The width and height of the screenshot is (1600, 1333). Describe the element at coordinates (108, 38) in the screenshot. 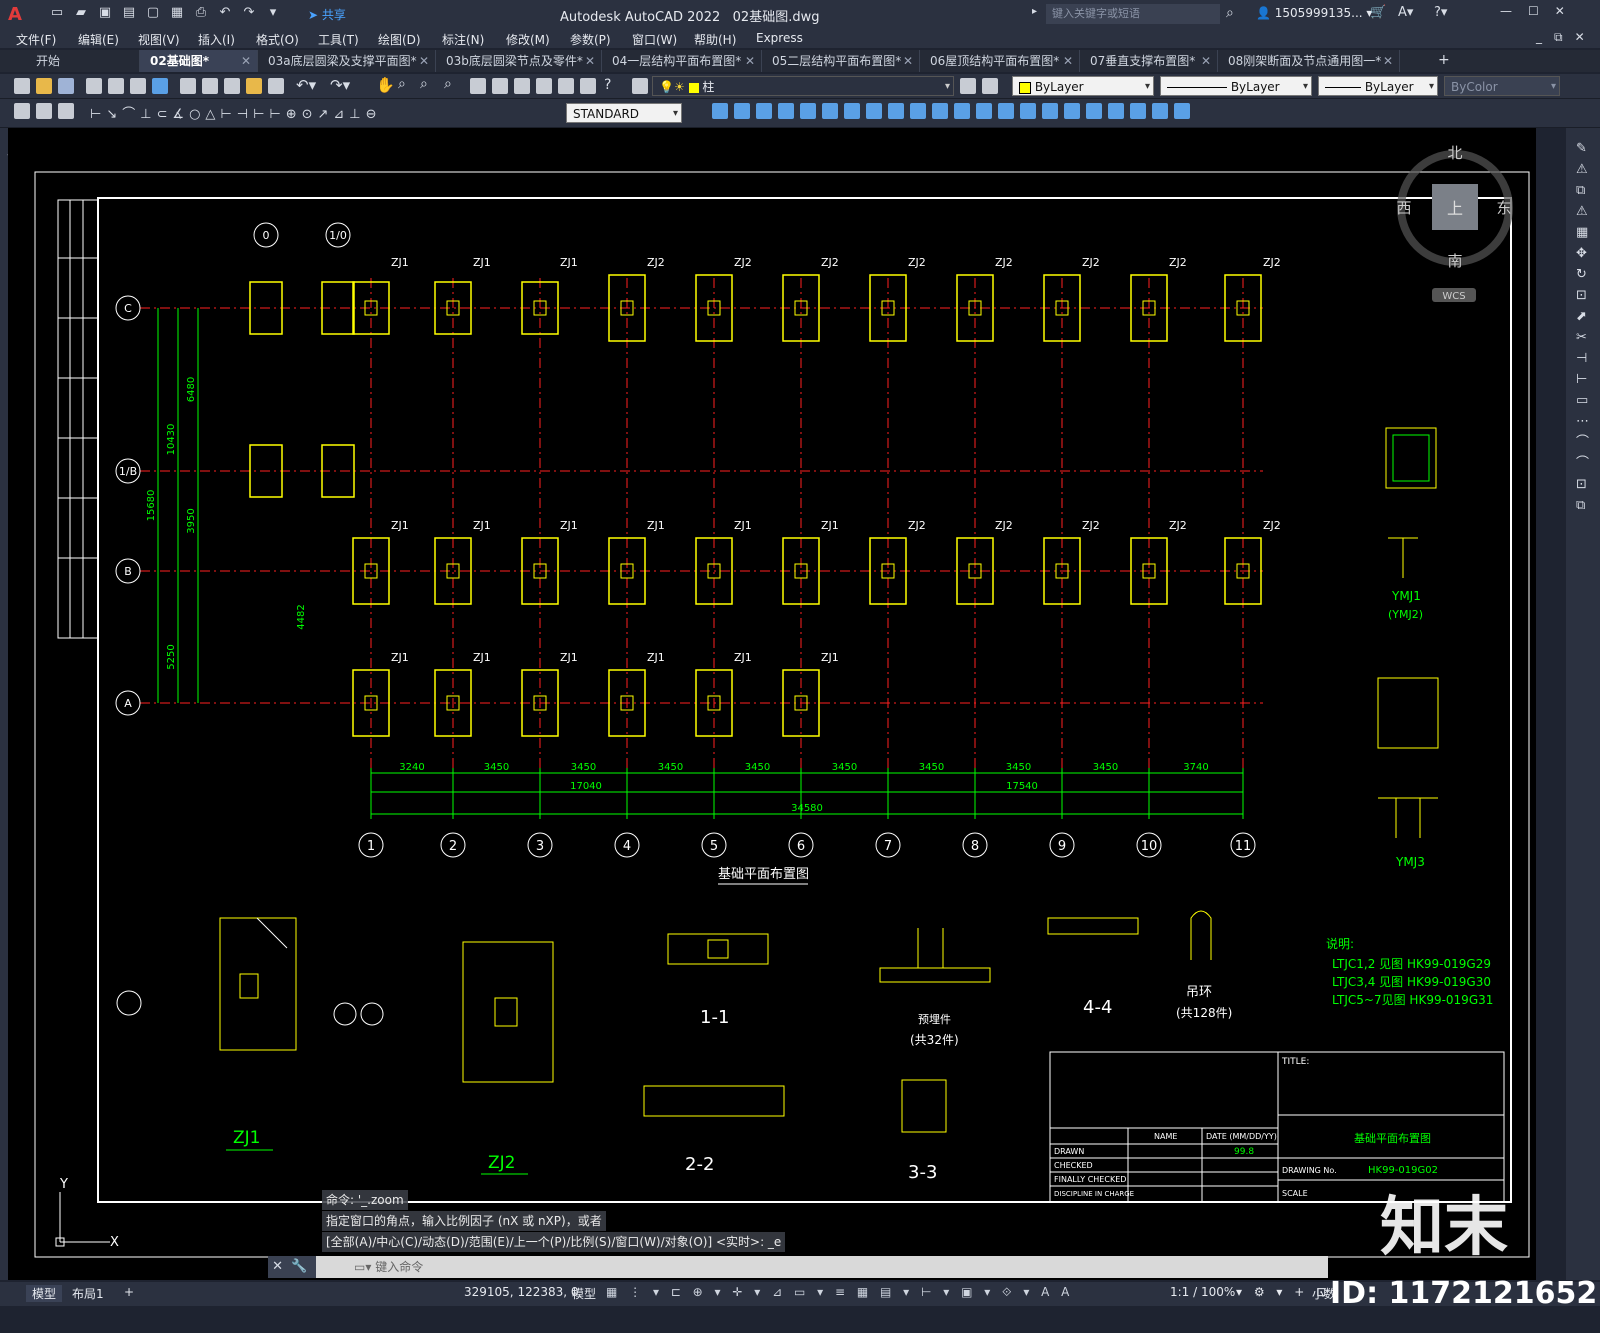

I see `menu-edit: 编辑(E)` at that location.